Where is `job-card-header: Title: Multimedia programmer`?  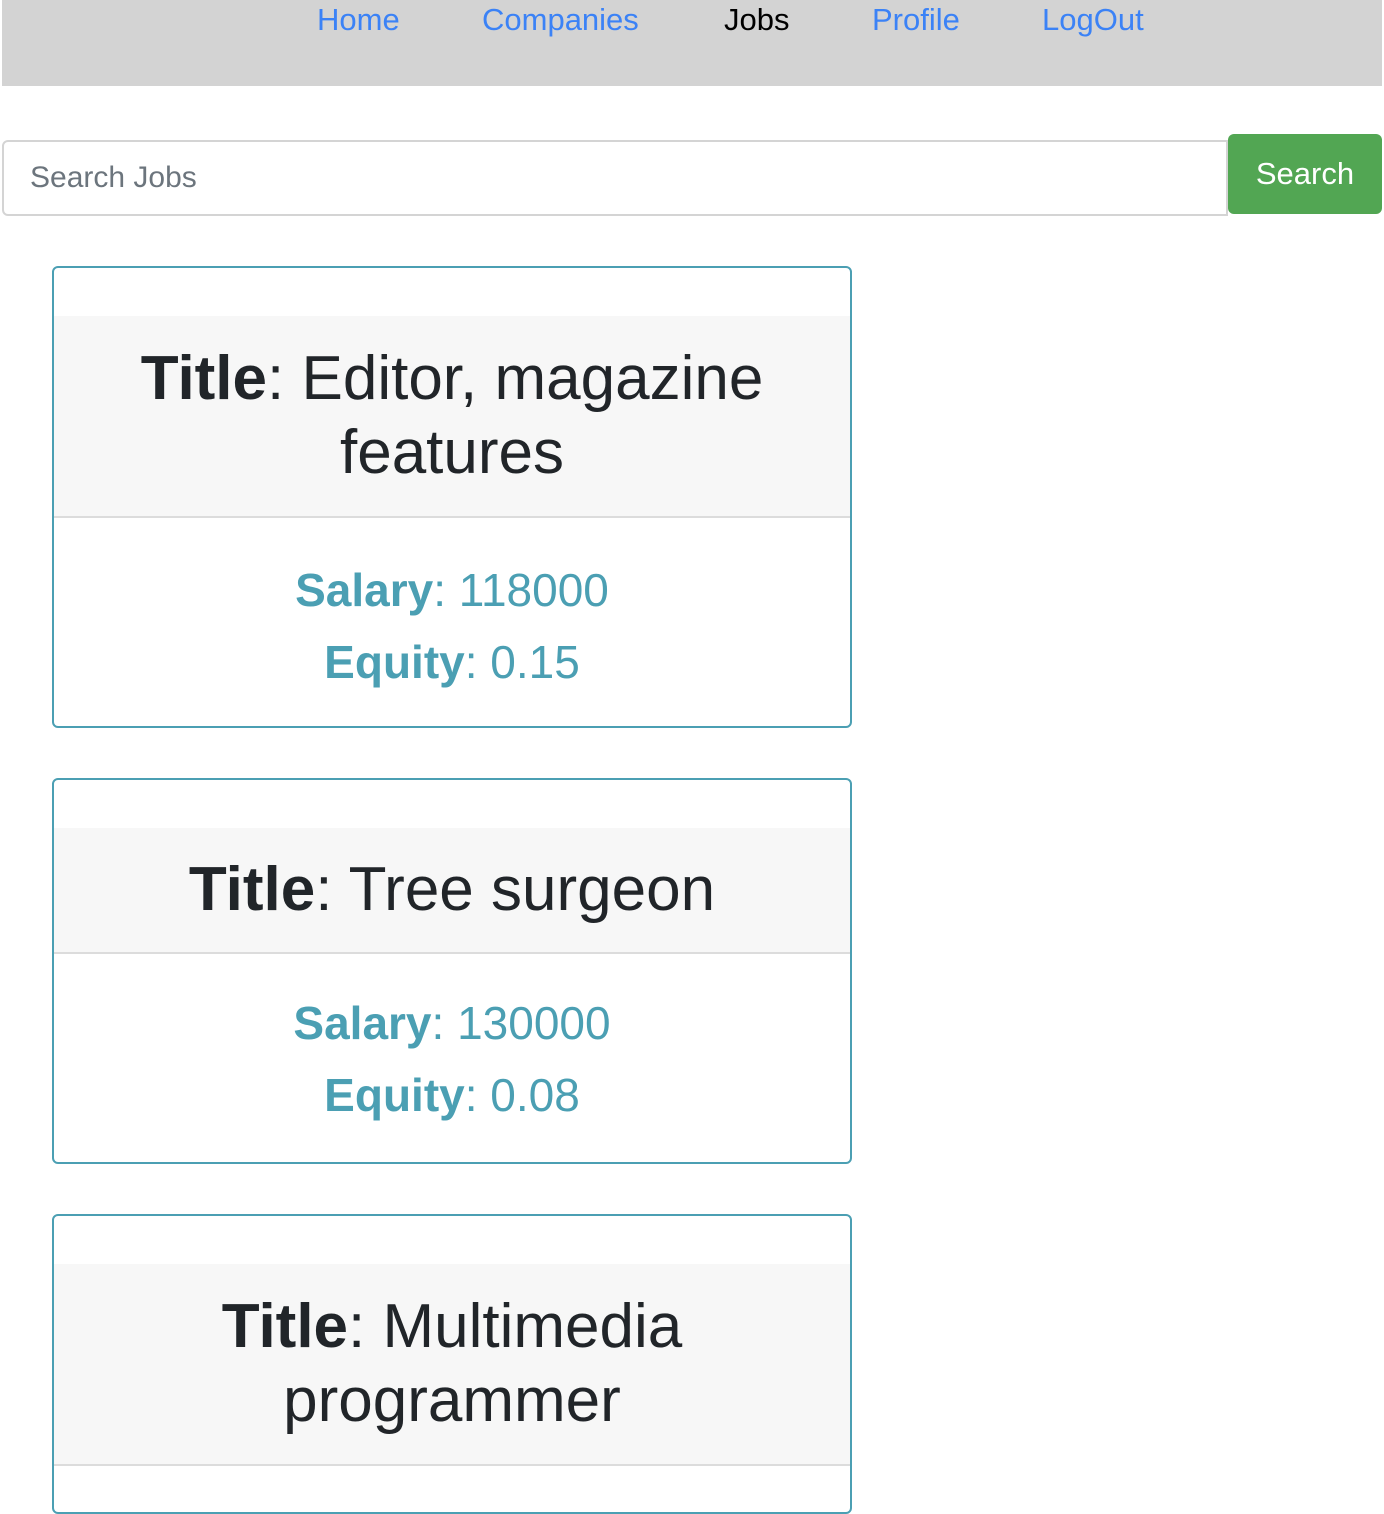
job-card-header: Title: Multimedia programmer is located at coordinates (452, 1365).